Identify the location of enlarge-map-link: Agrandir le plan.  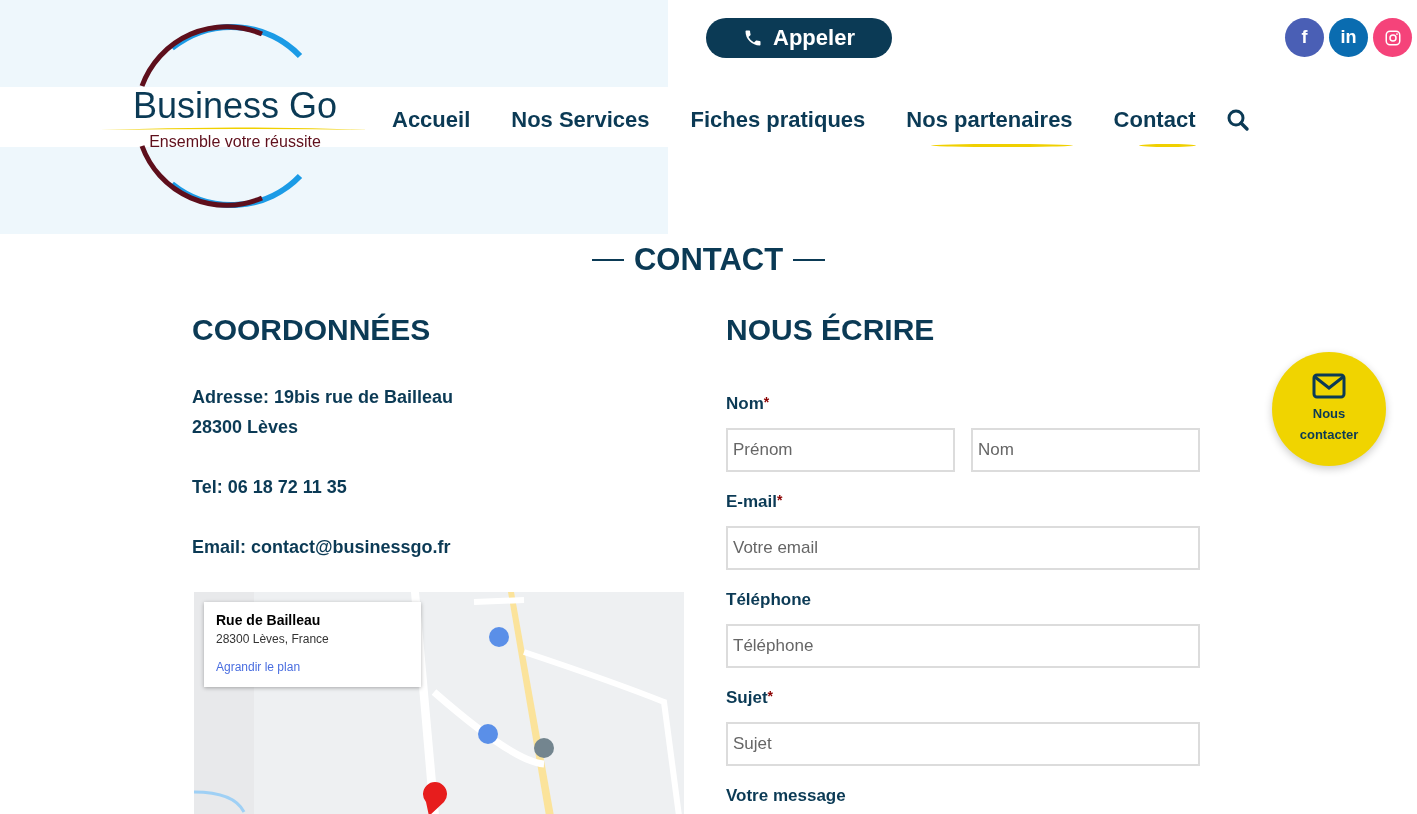
(312, 667).